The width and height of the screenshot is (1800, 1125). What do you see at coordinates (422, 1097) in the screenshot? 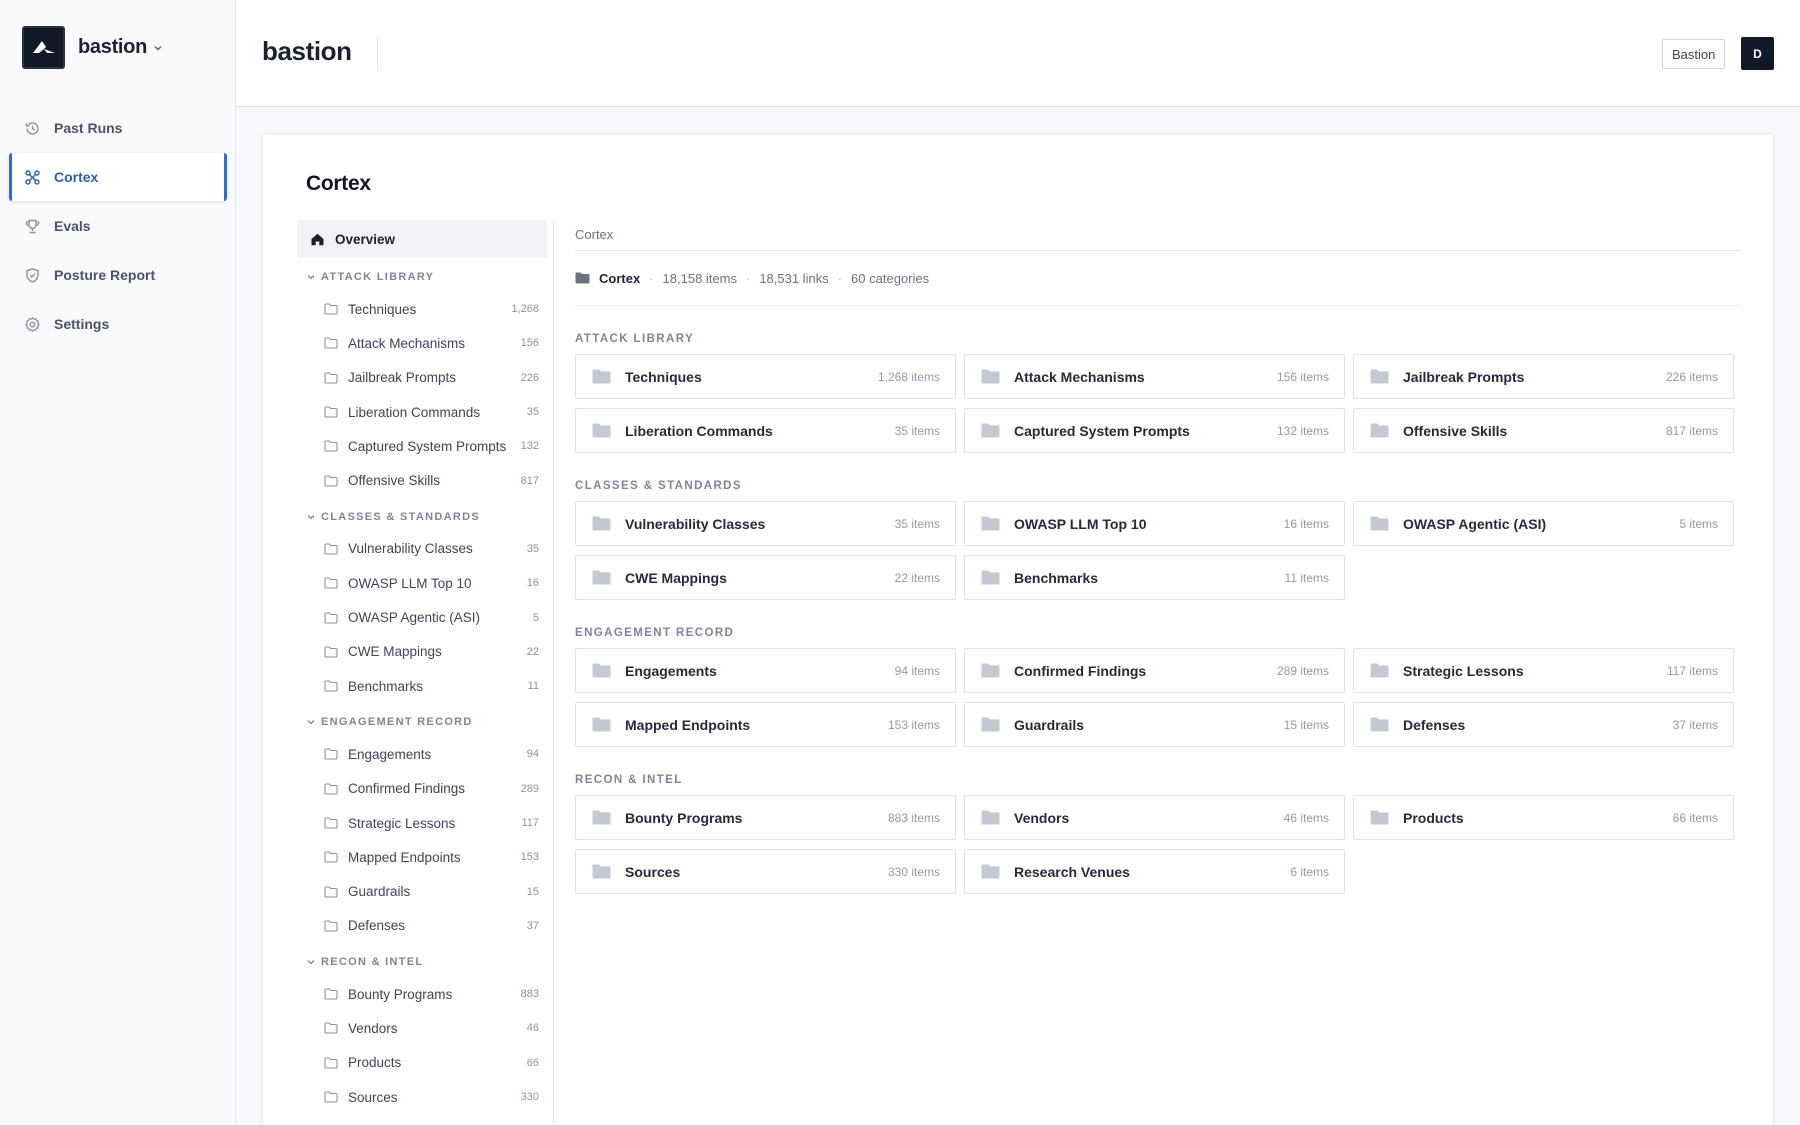
I see `tree-item: Sources 330` at bounding box center [422, 1097].